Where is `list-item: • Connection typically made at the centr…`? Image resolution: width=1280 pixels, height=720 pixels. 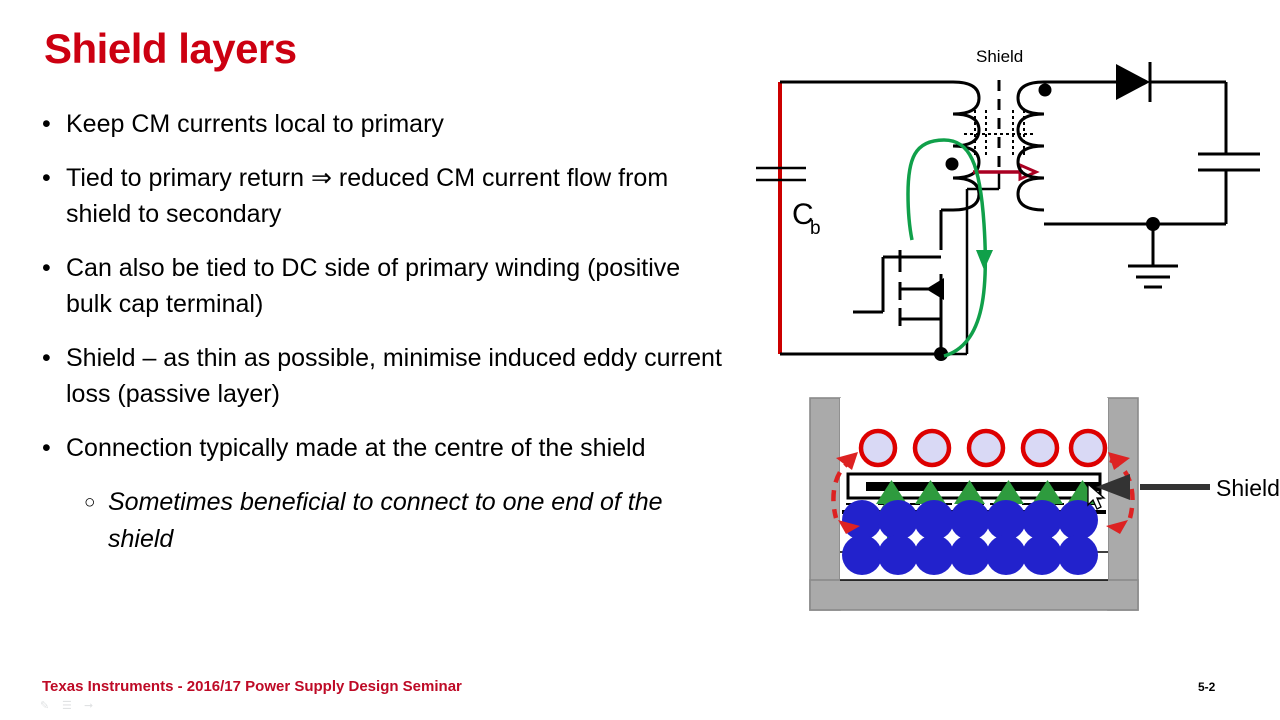 list-item: • Connection typically made at the centr… is located at coordinates (382, 448).